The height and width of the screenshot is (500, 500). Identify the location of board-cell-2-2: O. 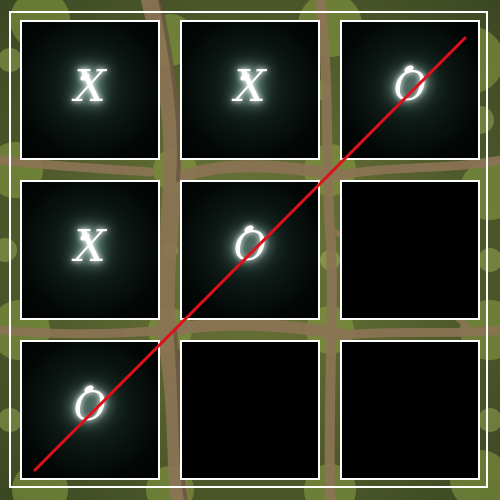
(250, 250).